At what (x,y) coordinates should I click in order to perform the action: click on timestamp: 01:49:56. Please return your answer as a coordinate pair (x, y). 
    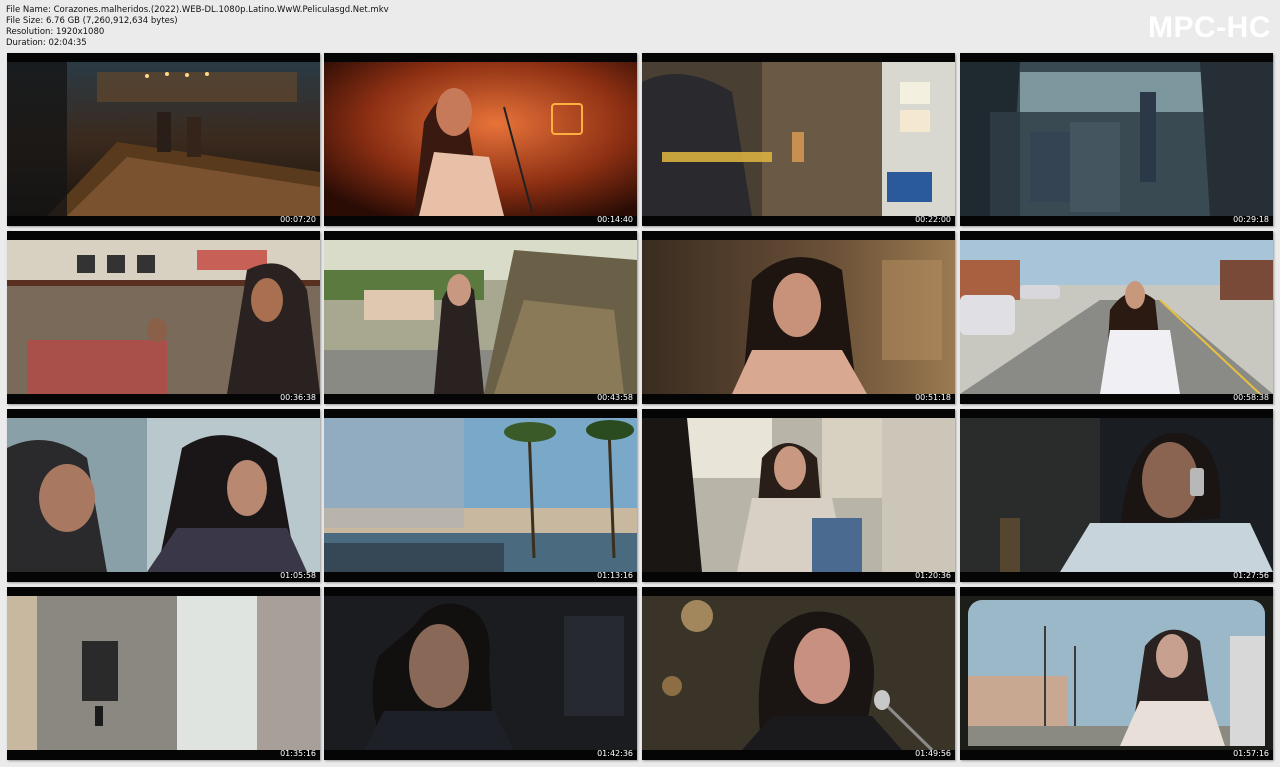
    Looking at the image, I should click on (933, 753).